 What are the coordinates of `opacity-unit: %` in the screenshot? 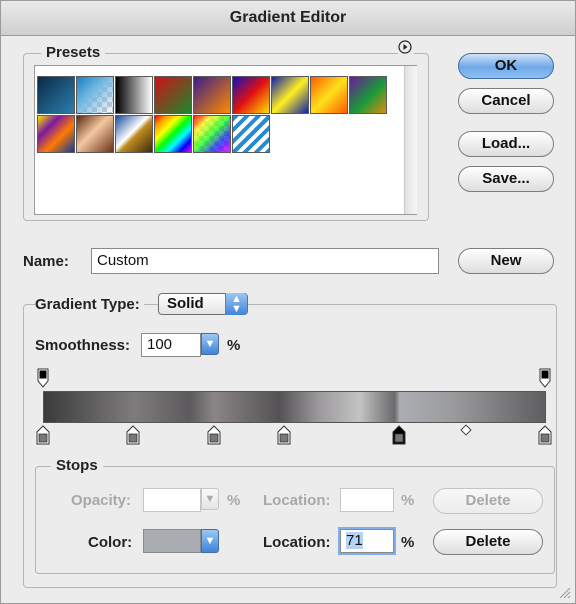 It's located at (234, 500).